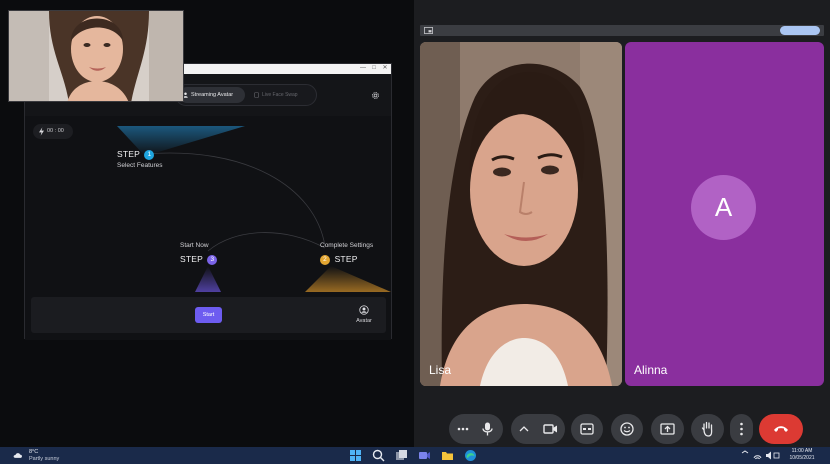 This screenshot has width=830, height=464. I want to click on file-explorer-icon, so click(447, 455).